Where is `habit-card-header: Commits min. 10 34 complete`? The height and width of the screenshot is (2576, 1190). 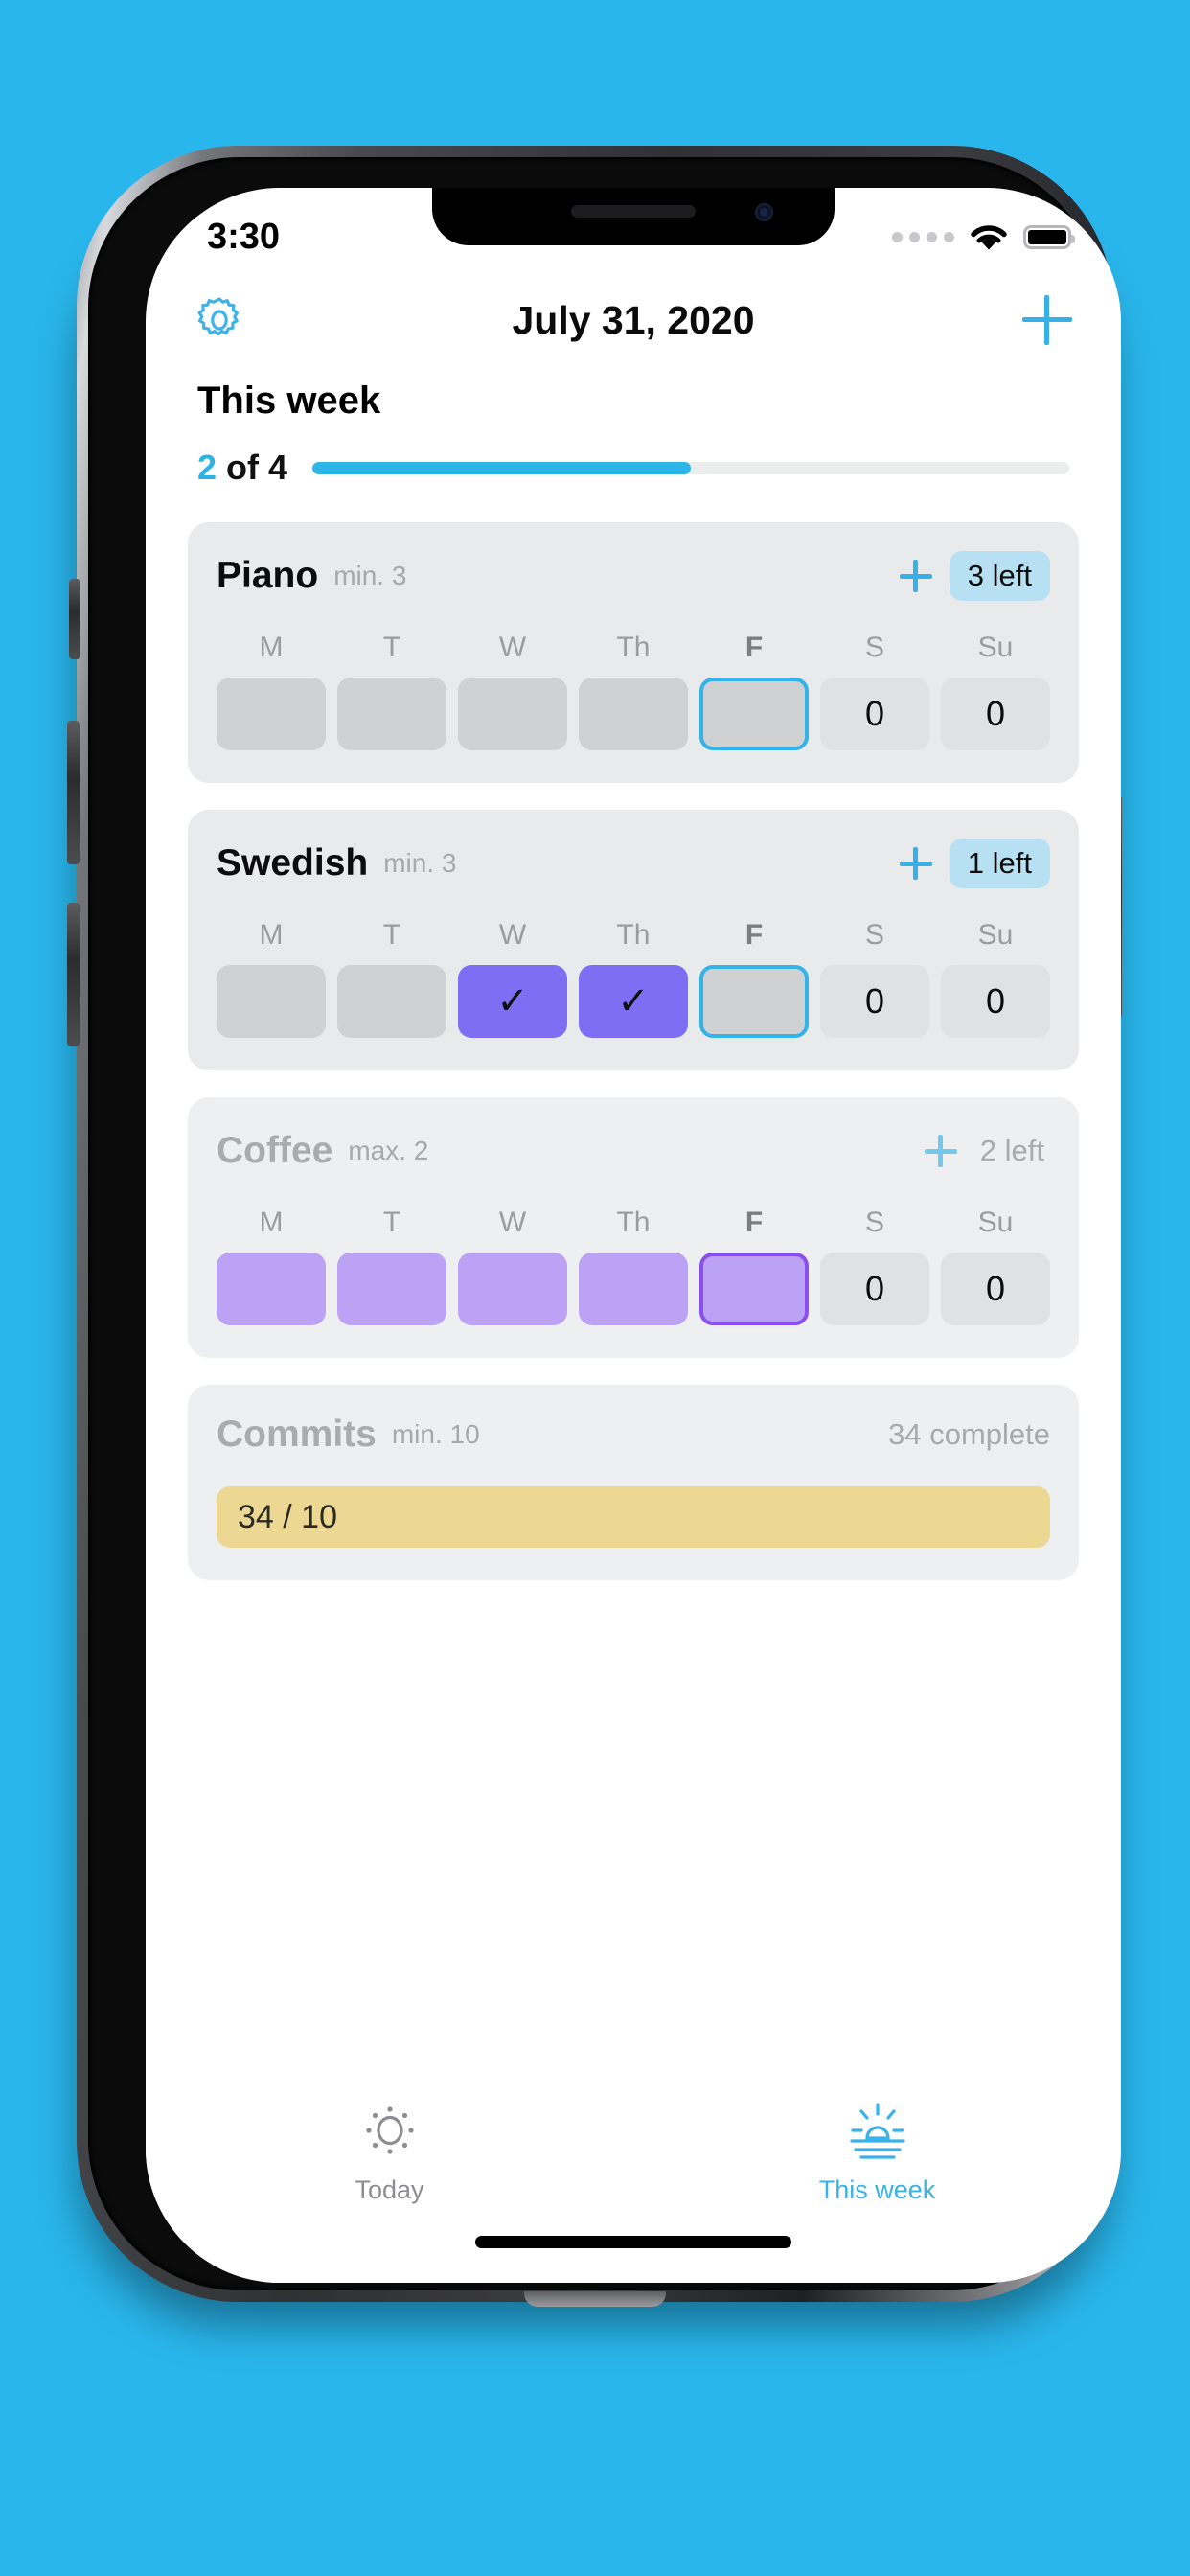
habit-card-header: Commits min. 10 34 complete is located at coordinates (634, 1435).